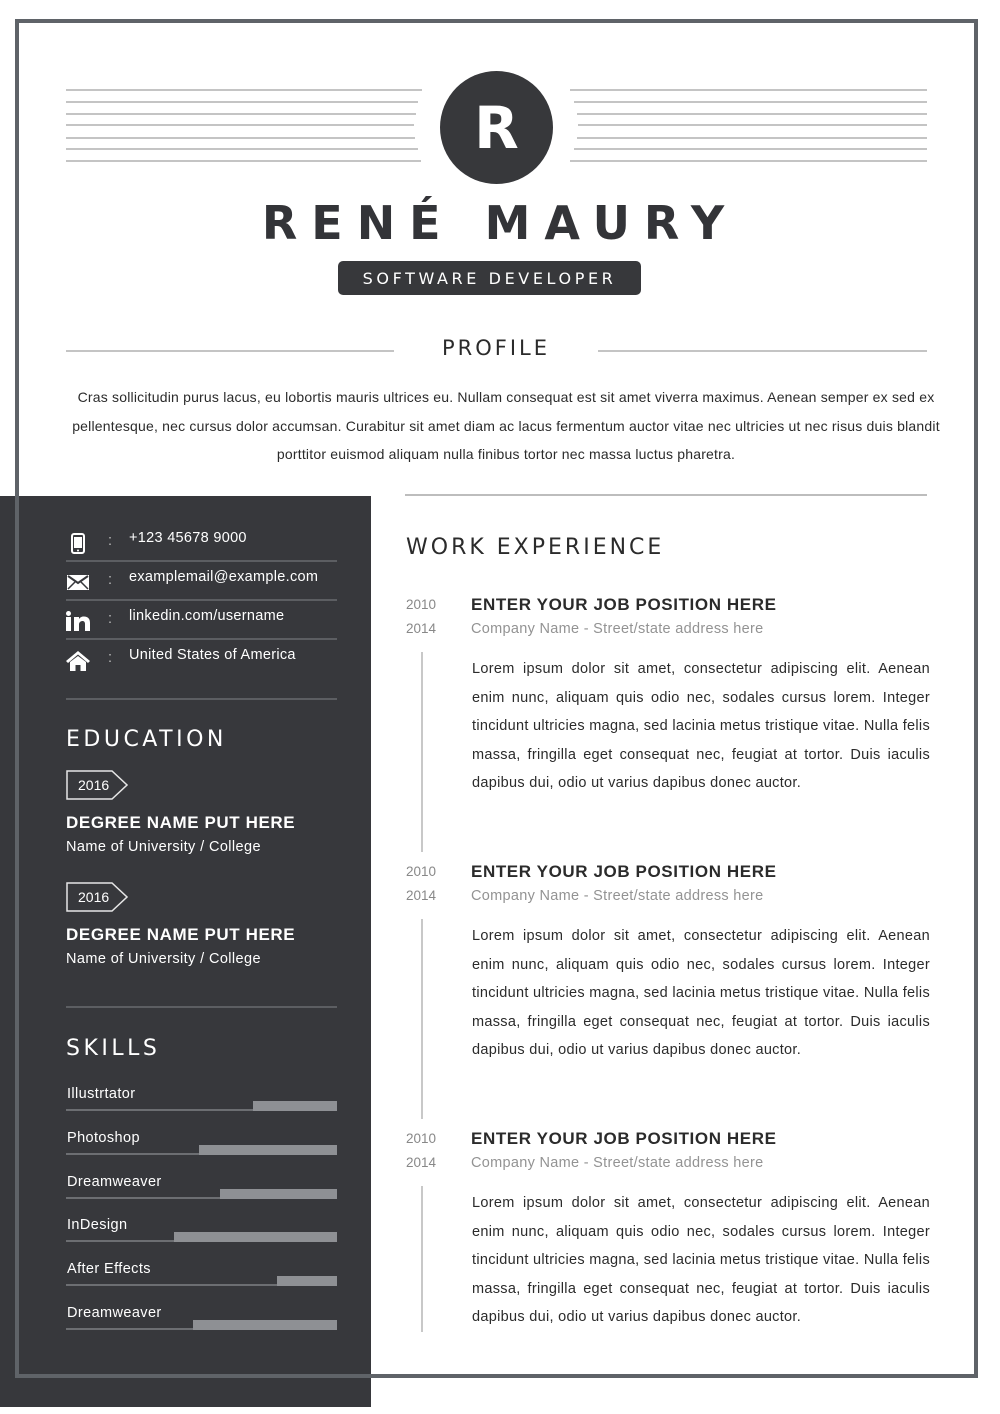 Image resolution: width=1000 pixels, height=1414 pixels. I want to click on skill-name: Photoshop, so click(103, 1138).